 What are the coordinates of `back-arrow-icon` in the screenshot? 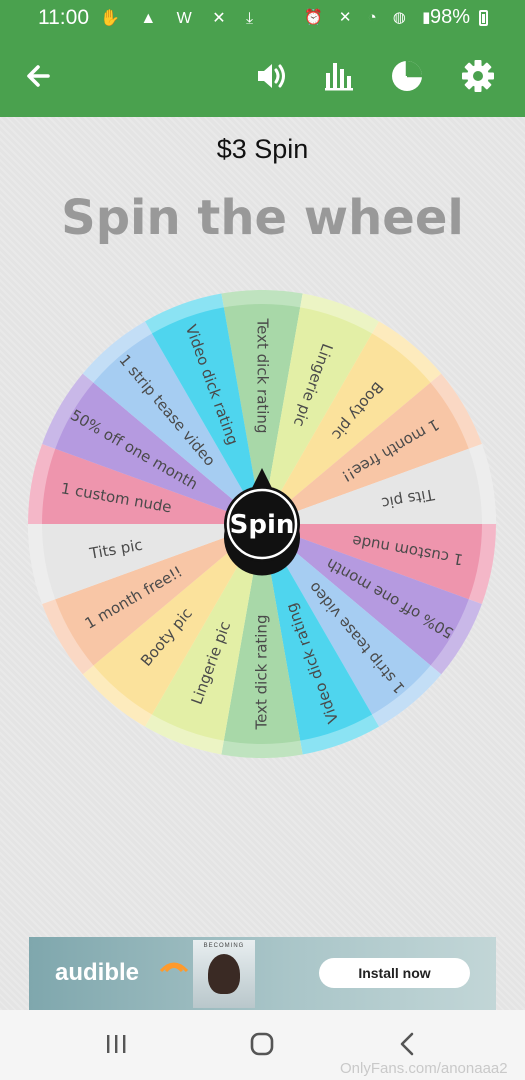 It's located at (40, 76).